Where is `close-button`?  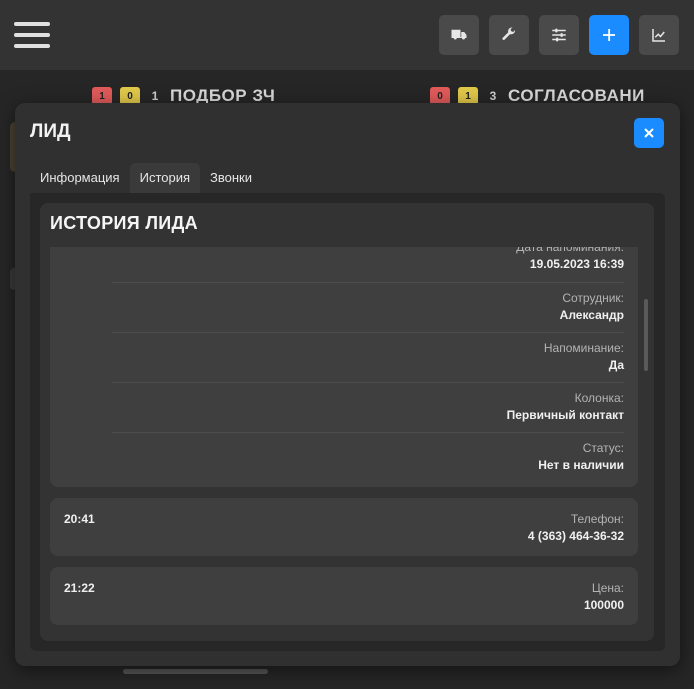
close-button is located at coordinates (649, 133).